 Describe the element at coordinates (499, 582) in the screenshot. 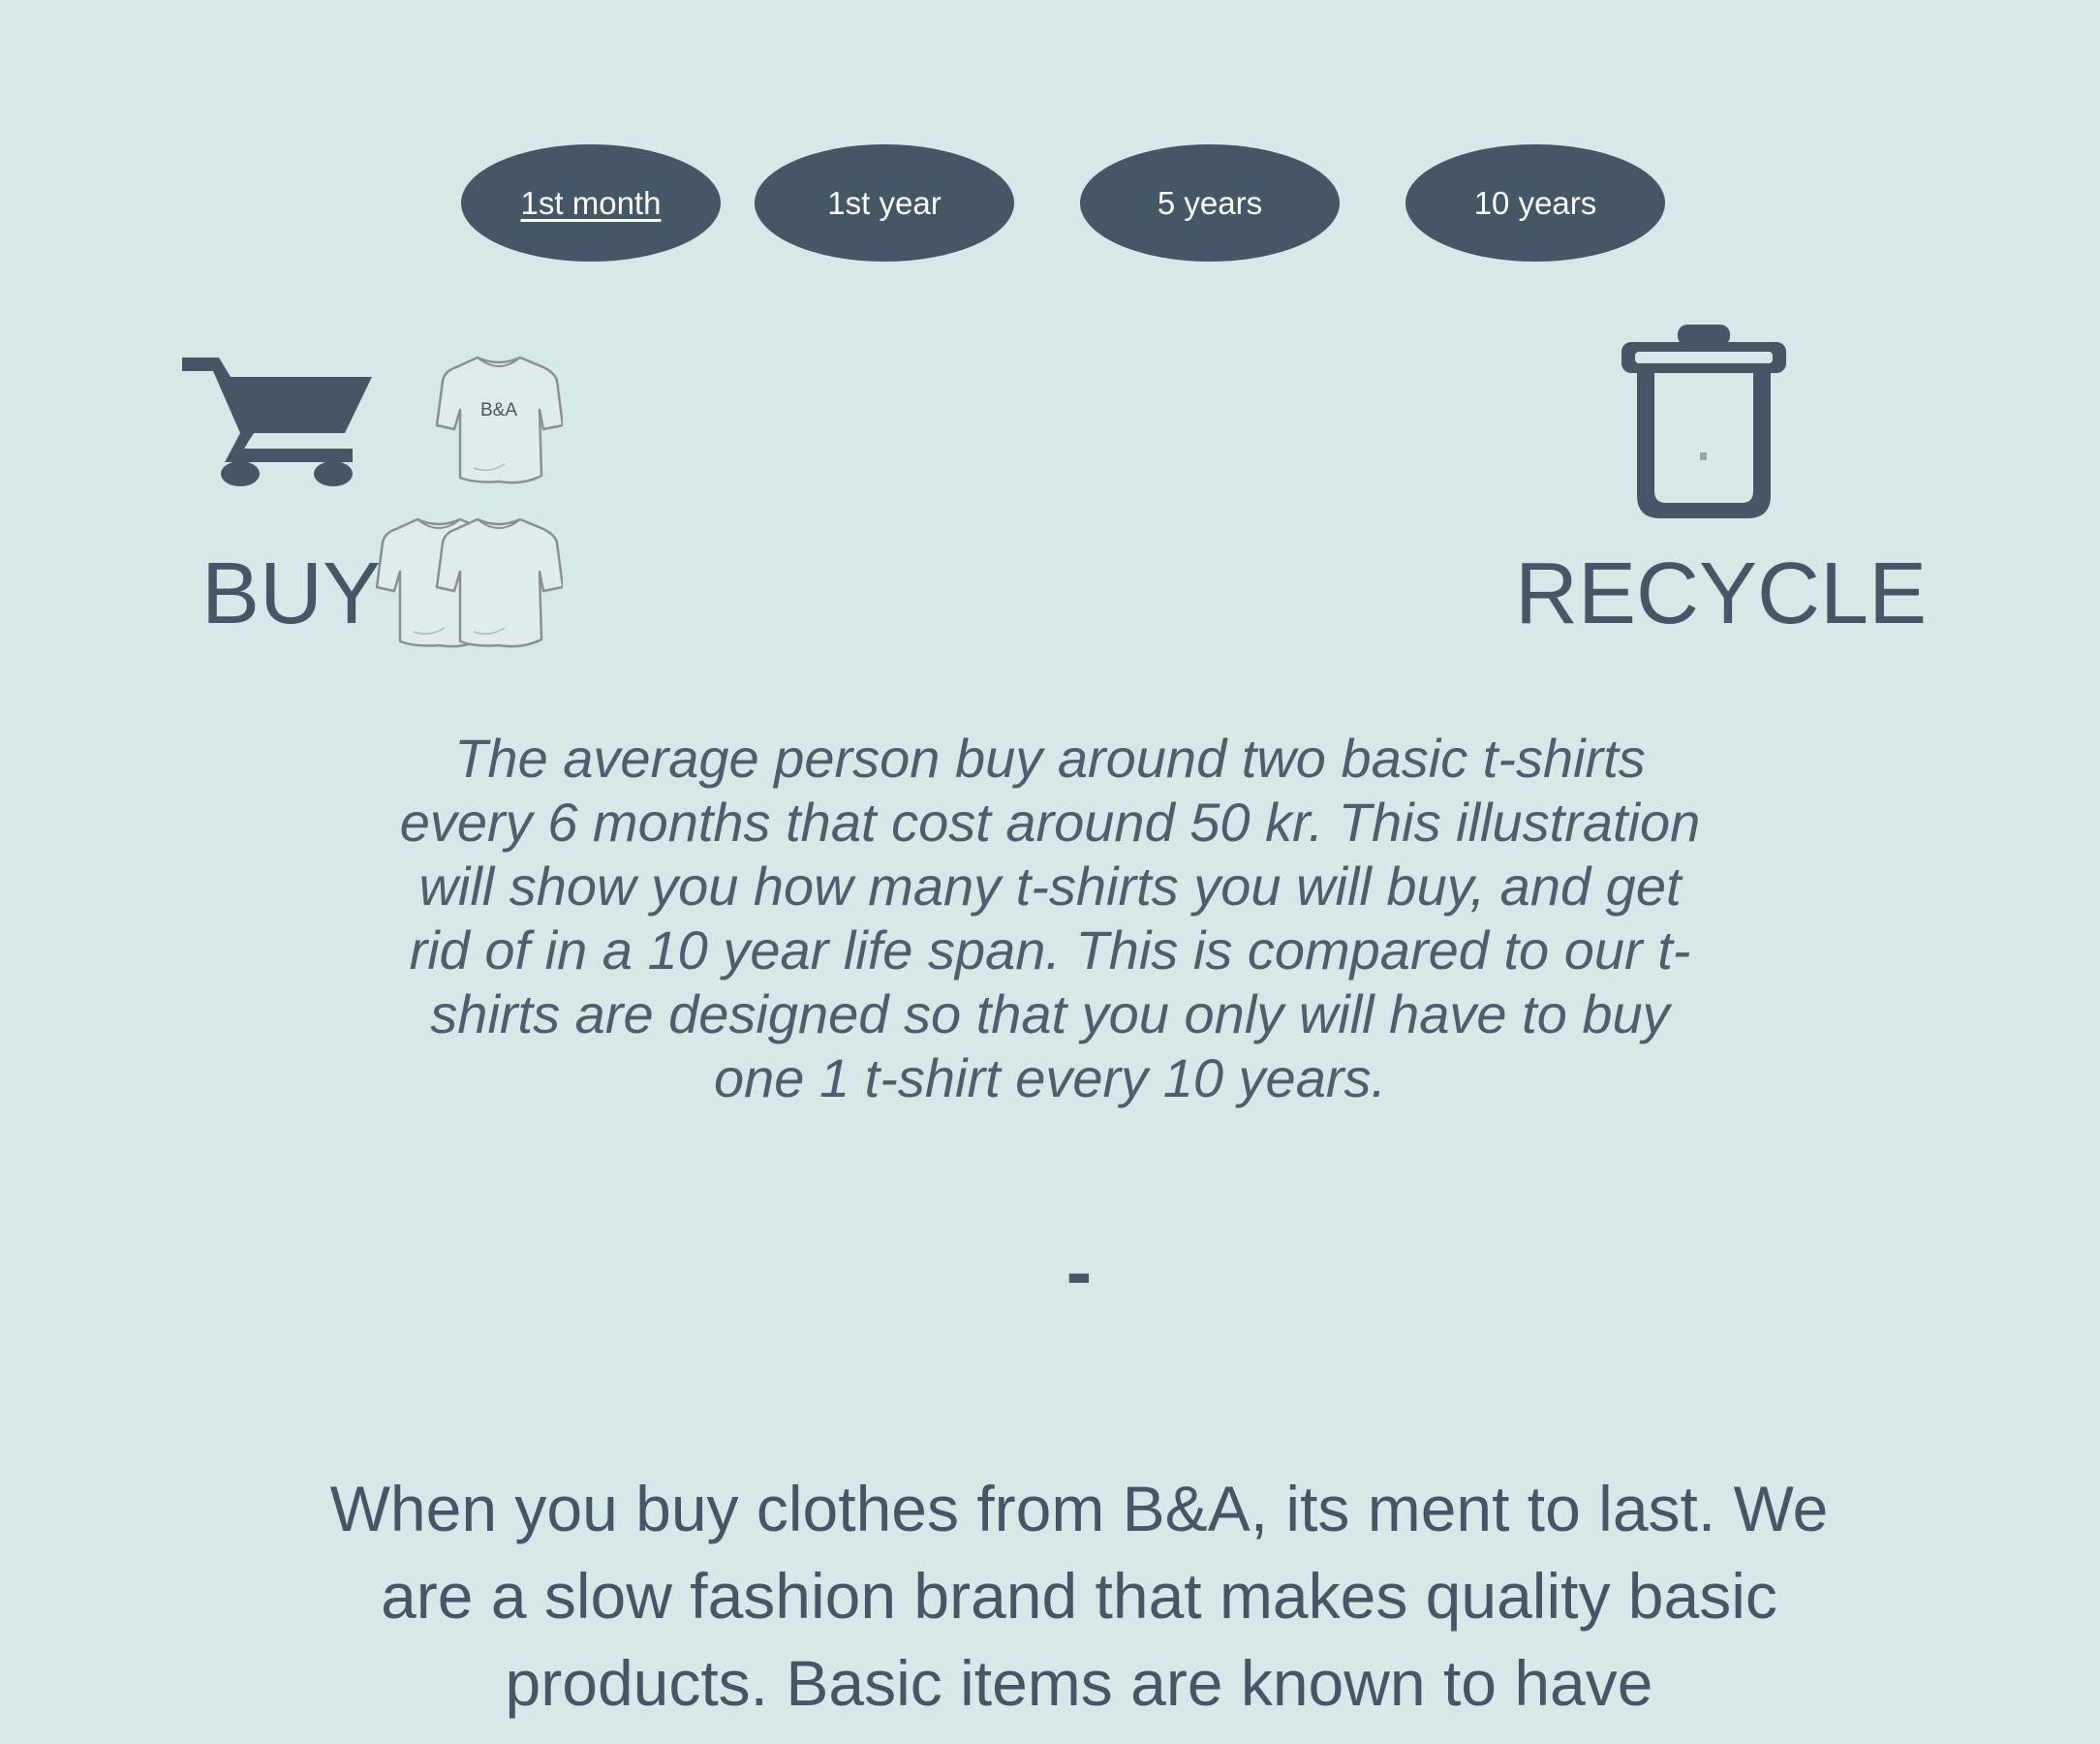

I see `t-shirt-icon` at that location.